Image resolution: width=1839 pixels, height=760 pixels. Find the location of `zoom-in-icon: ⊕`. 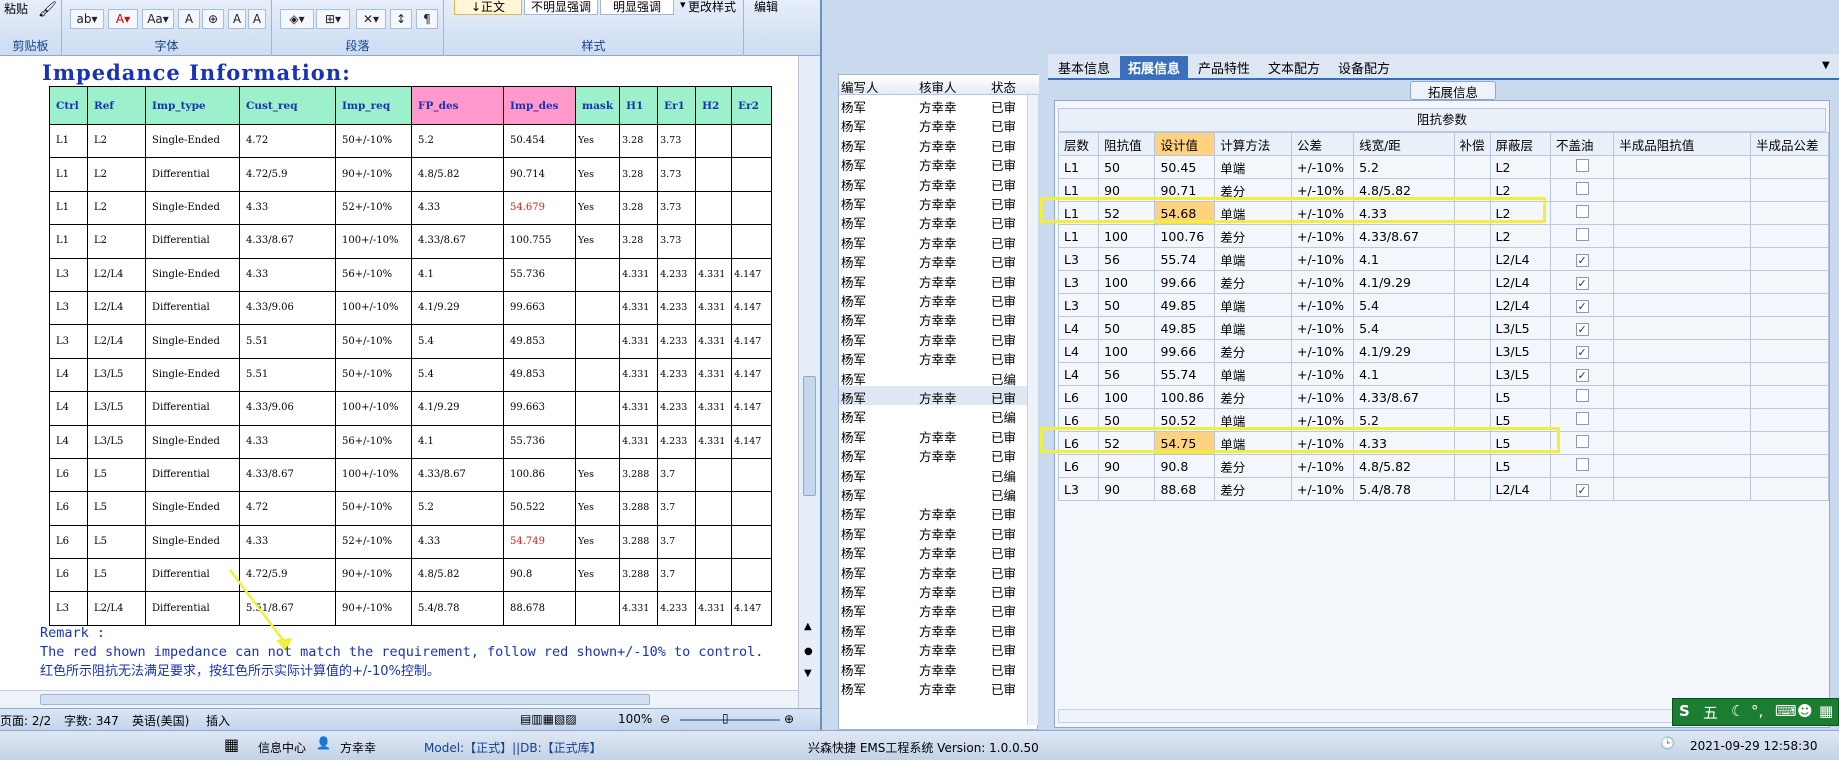

zoom-in-icon: ⊕ is located at coordinates (789, 719).